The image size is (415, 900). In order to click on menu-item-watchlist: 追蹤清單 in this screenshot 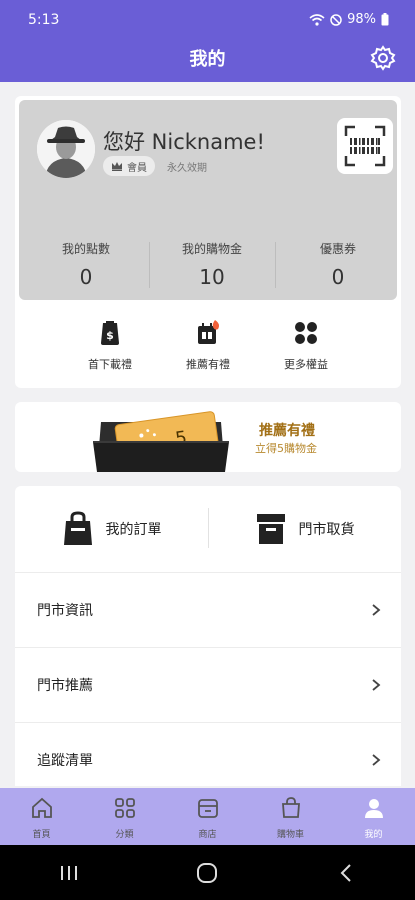, I will do `click(208, 759)`.